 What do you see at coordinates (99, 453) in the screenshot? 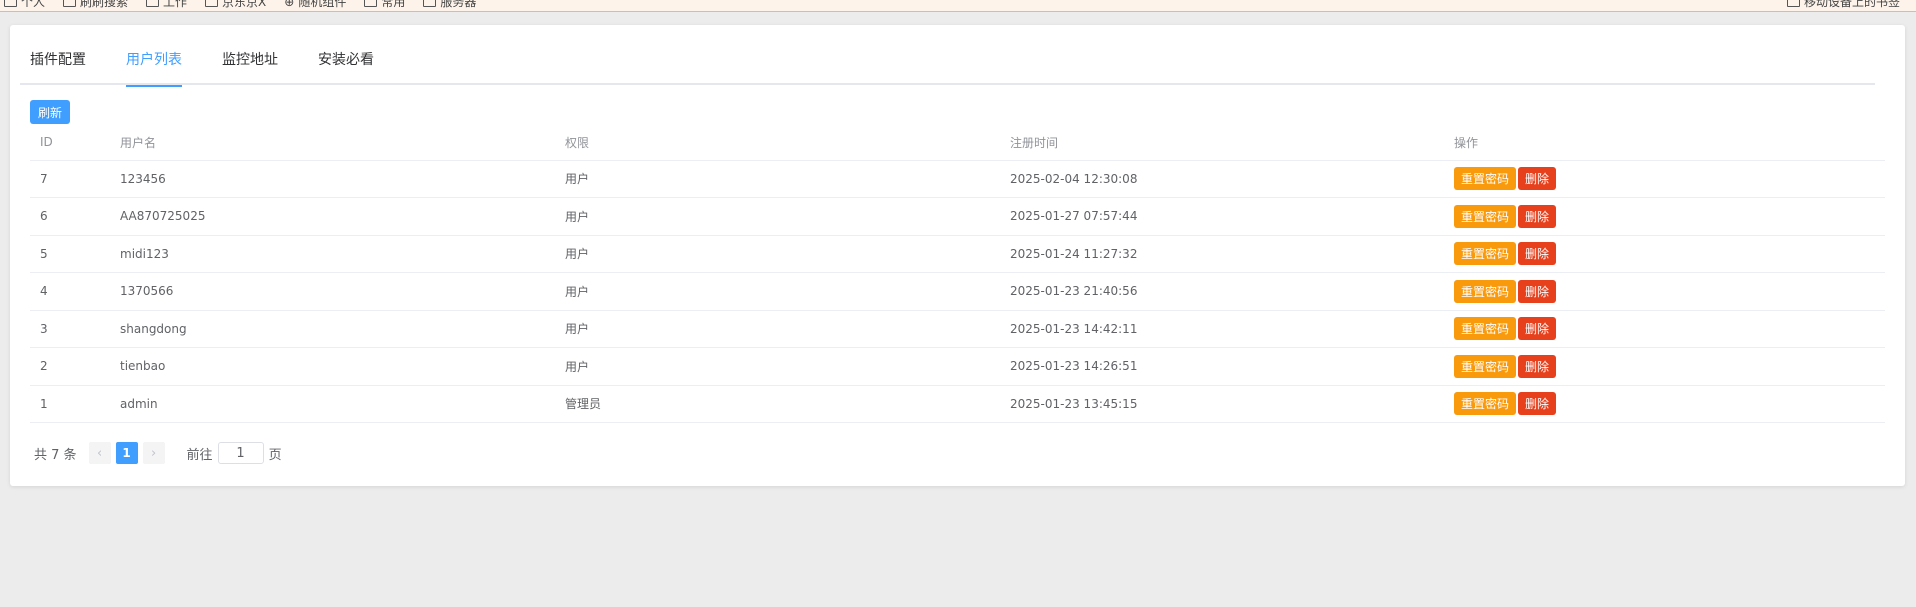
I see `chevron-left-icon: ‹` at bounding box center [99, 453].